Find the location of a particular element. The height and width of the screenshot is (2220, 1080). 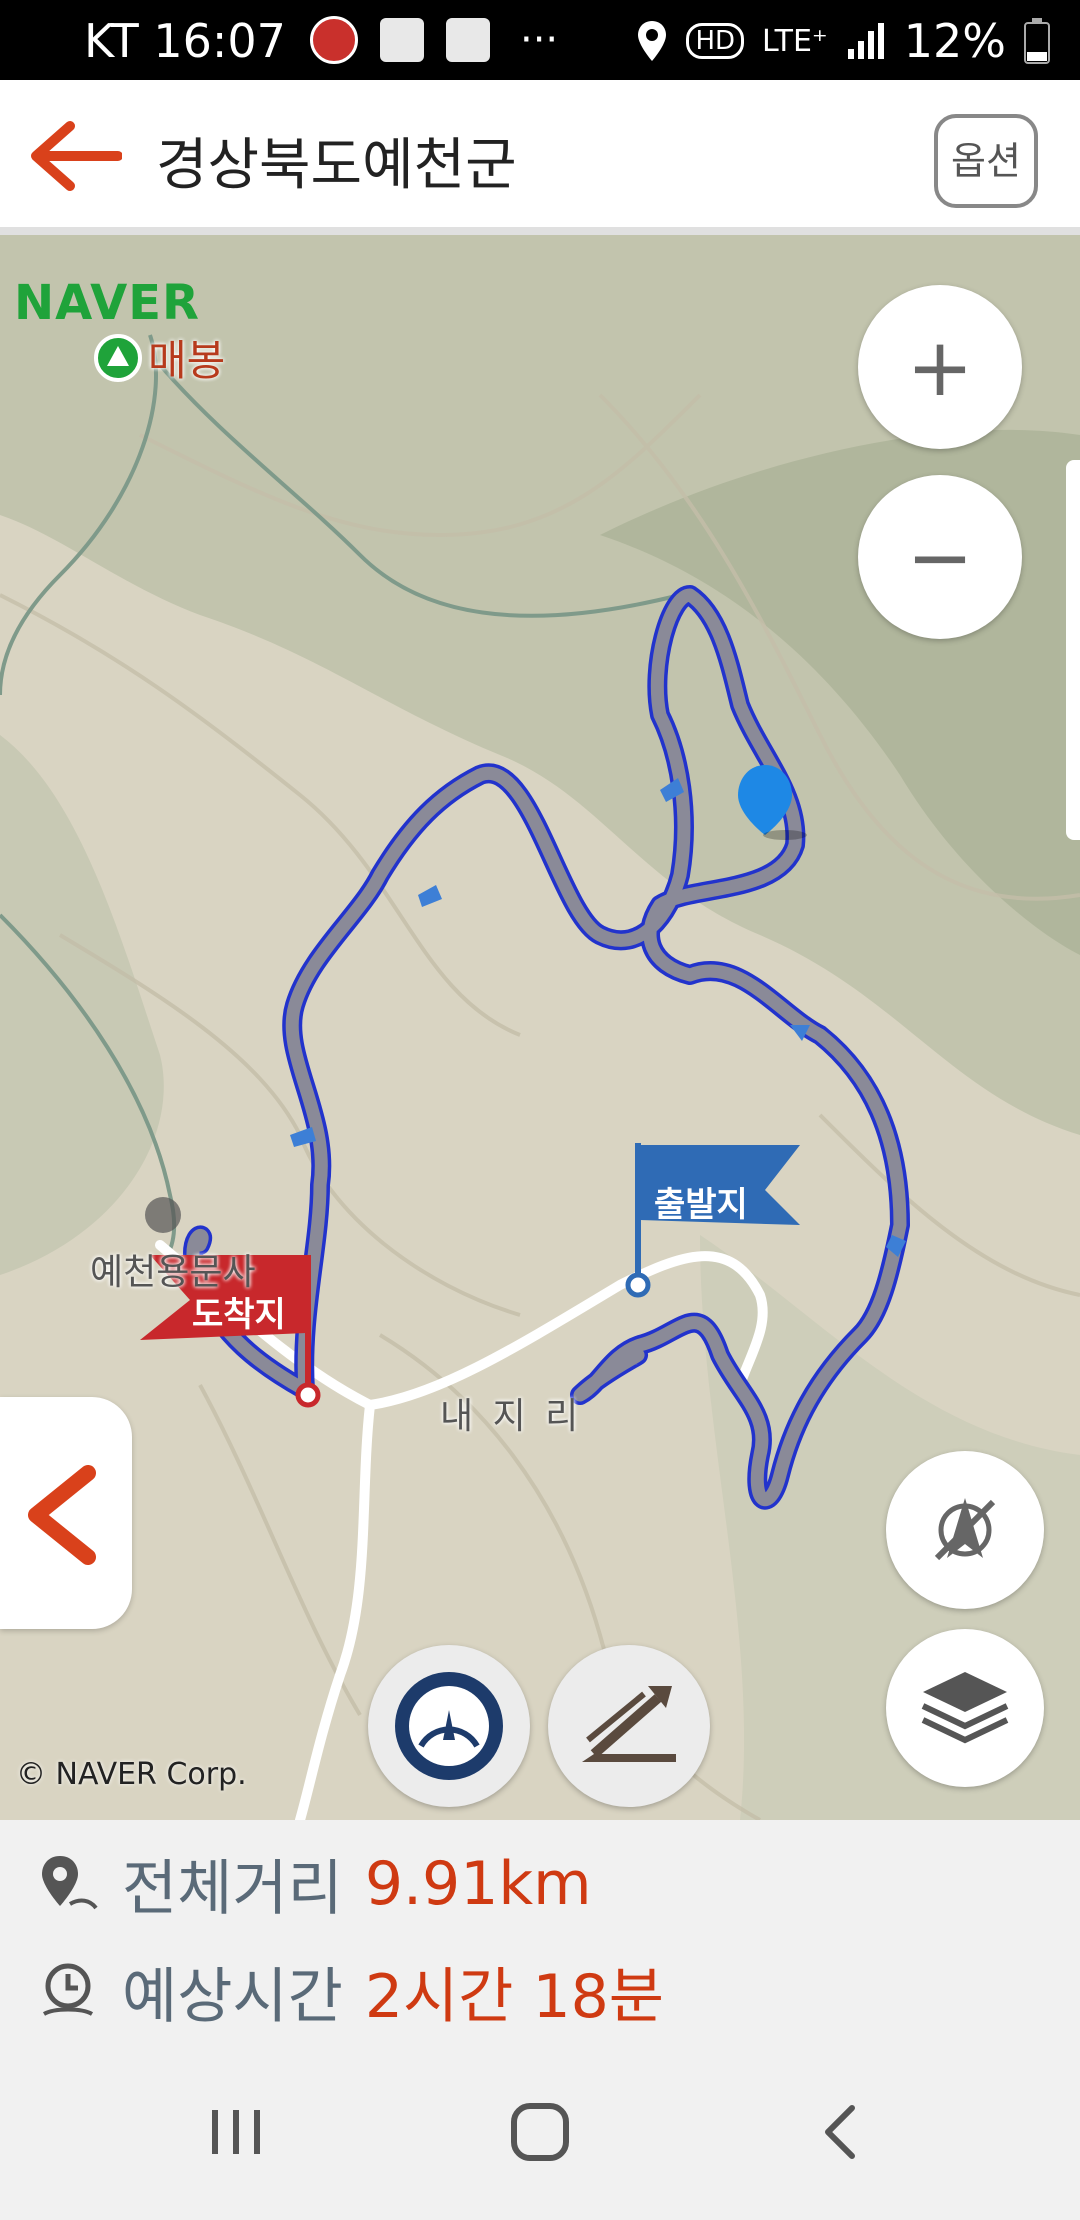

slope-icon is located at coordinates (629, 1724).